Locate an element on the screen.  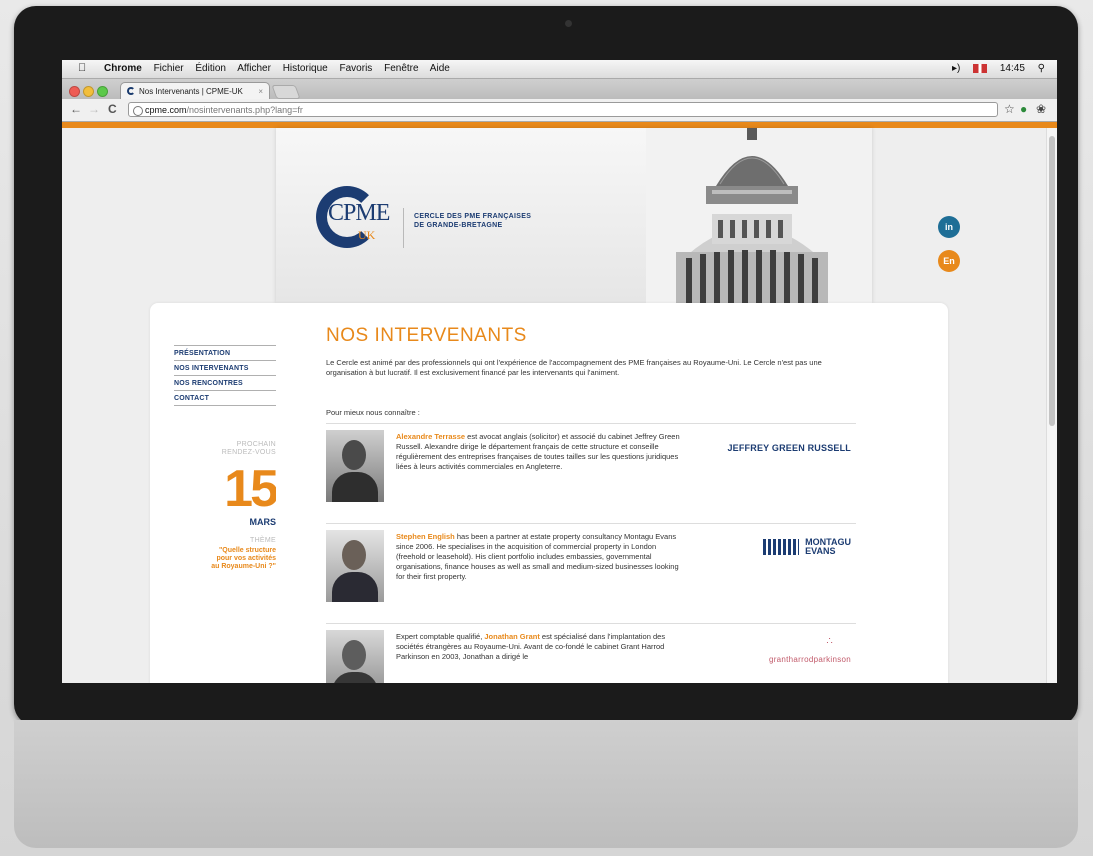
firm-logo: JEFFREY GREEN RUSSELL is located at coordinates (773, 447).